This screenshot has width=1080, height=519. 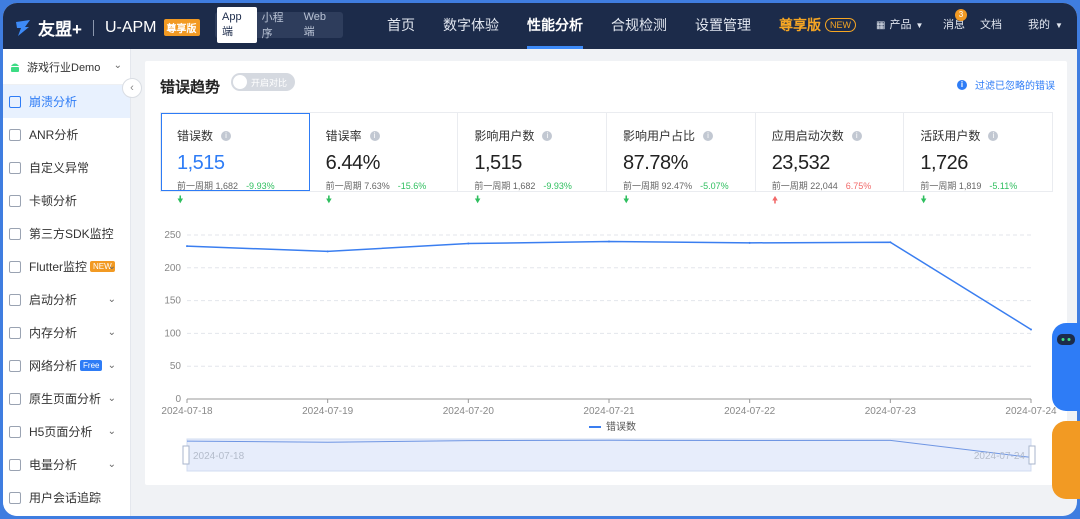 What do you see at coordinates (986, 135) in the screenshot?
I see `metric-label-row: 活跃用户数 i` at bounding box center [986, 135].